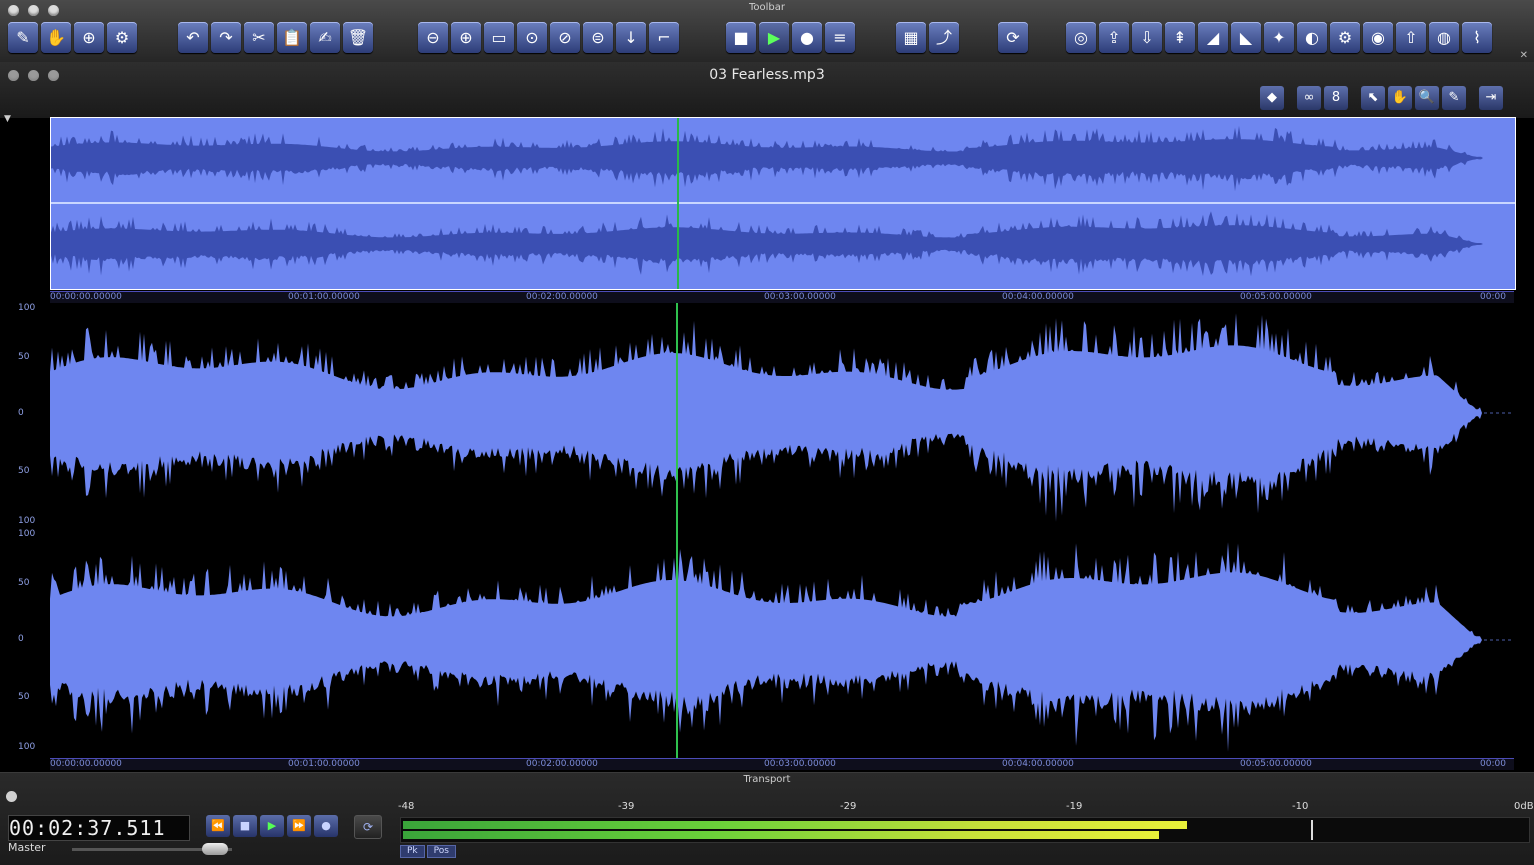  What do you see at coordinates (767, 93) in the screenshot?
I see `document-header: 03 Fearless.mp3 ◆ ∞ 8 ⬉ ✋ 🔍 ✎ ⇥ ▼` at bounding box center [767, 93].